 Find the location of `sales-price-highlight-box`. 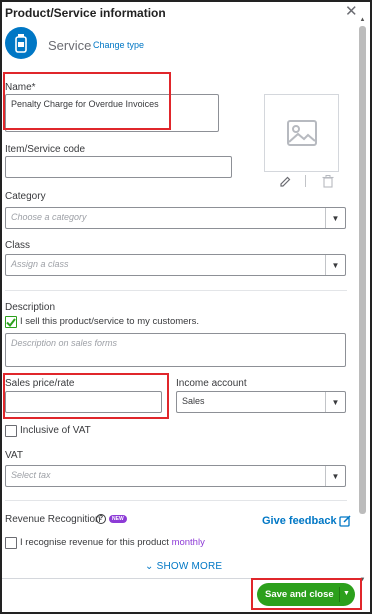

sales-price-highlight-box is located at coordinates (86, 396).